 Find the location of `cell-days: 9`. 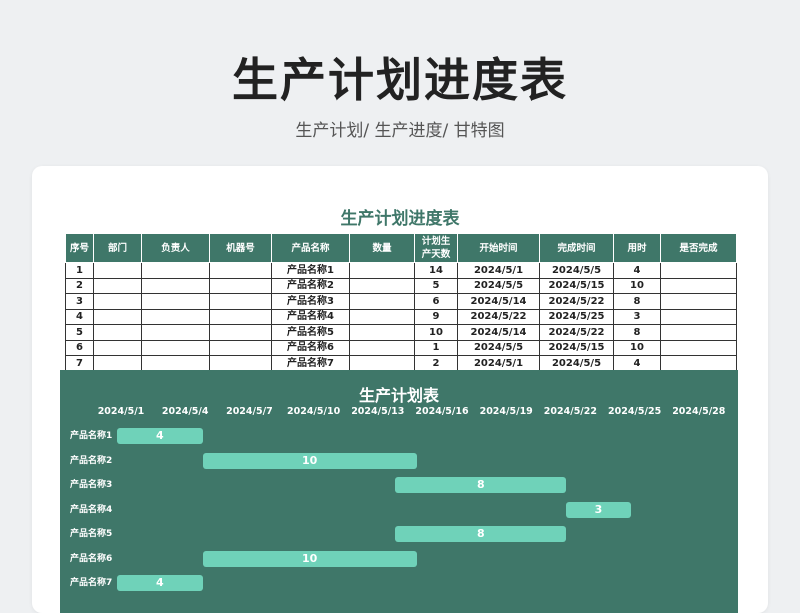

cell-days: 9 is located at coordinates (436, 316).